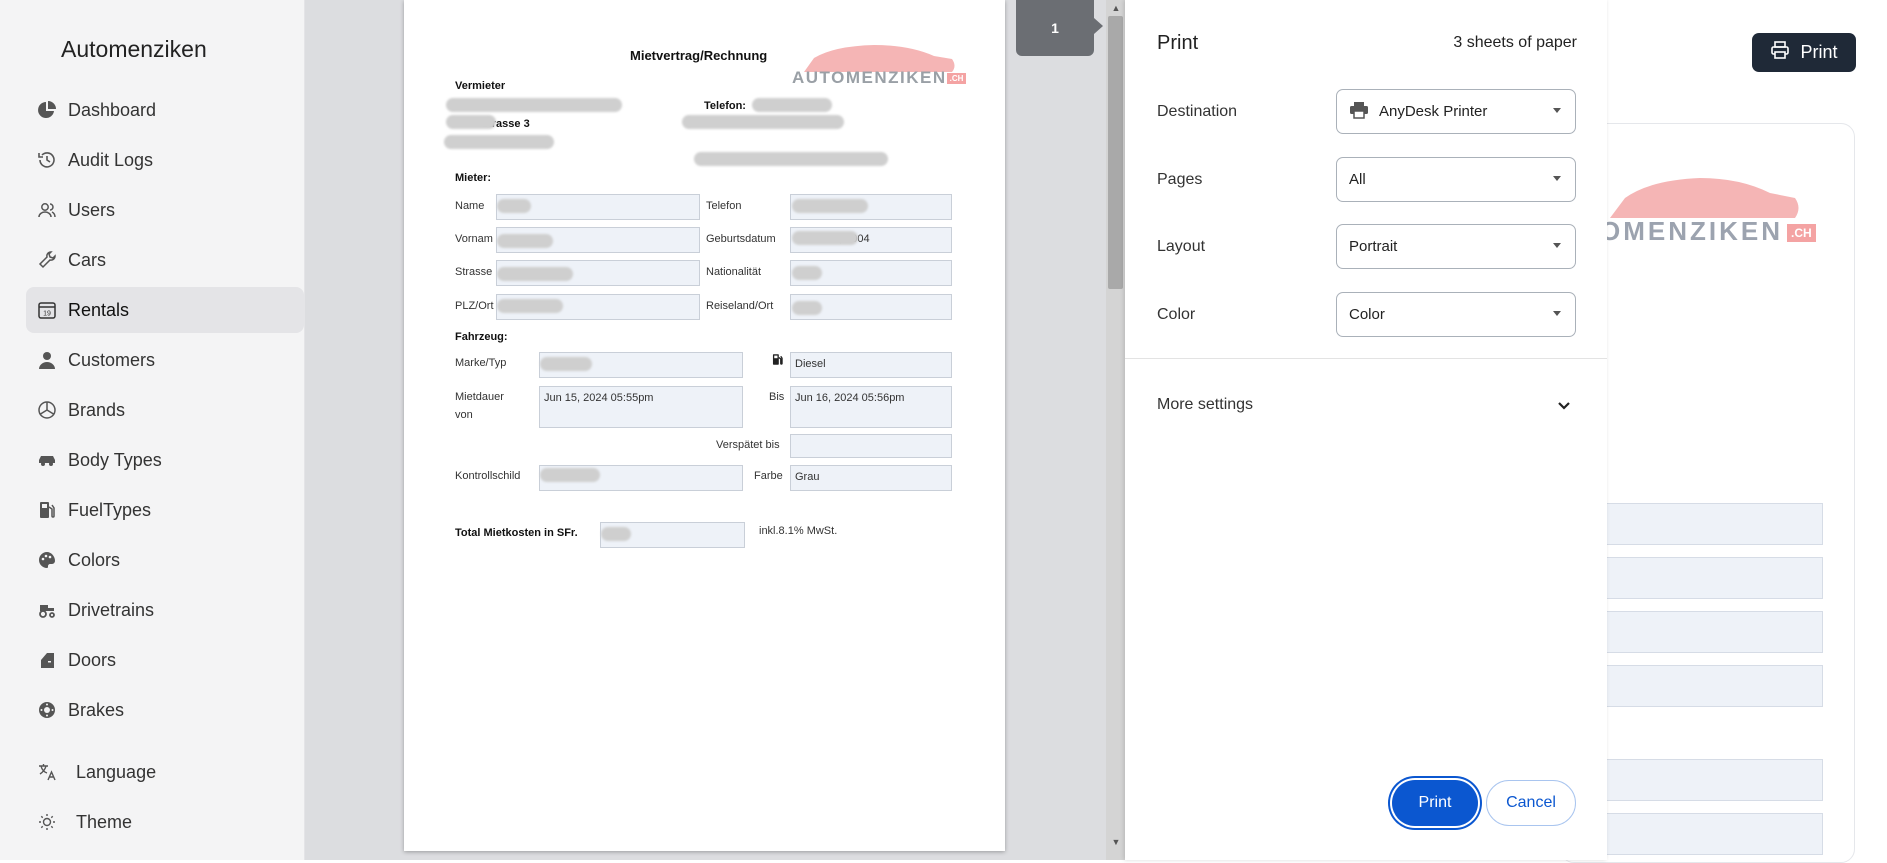  I want to click on sun-icon, so click(47, 822).